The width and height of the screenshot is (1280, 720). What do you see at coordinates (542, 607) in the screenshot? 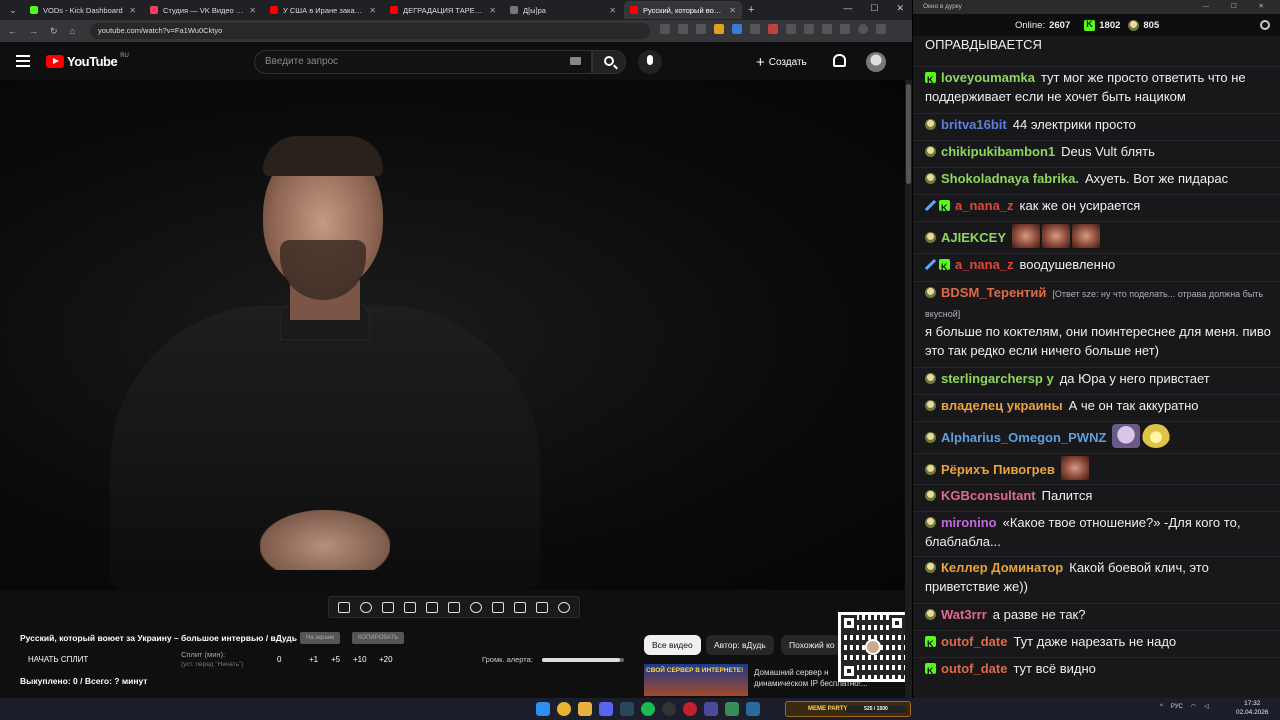
I see `flask-icon` at bounding box center [542, 607].